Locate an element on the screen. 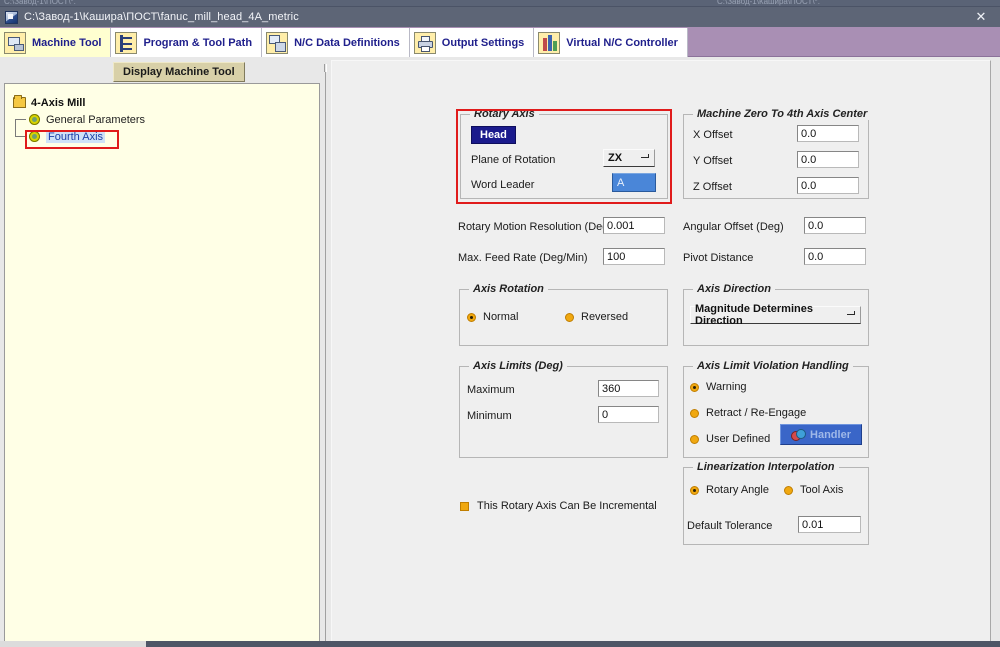 The image size is (1000, 647). toolpath-icon is located at coordinates (126, 42).